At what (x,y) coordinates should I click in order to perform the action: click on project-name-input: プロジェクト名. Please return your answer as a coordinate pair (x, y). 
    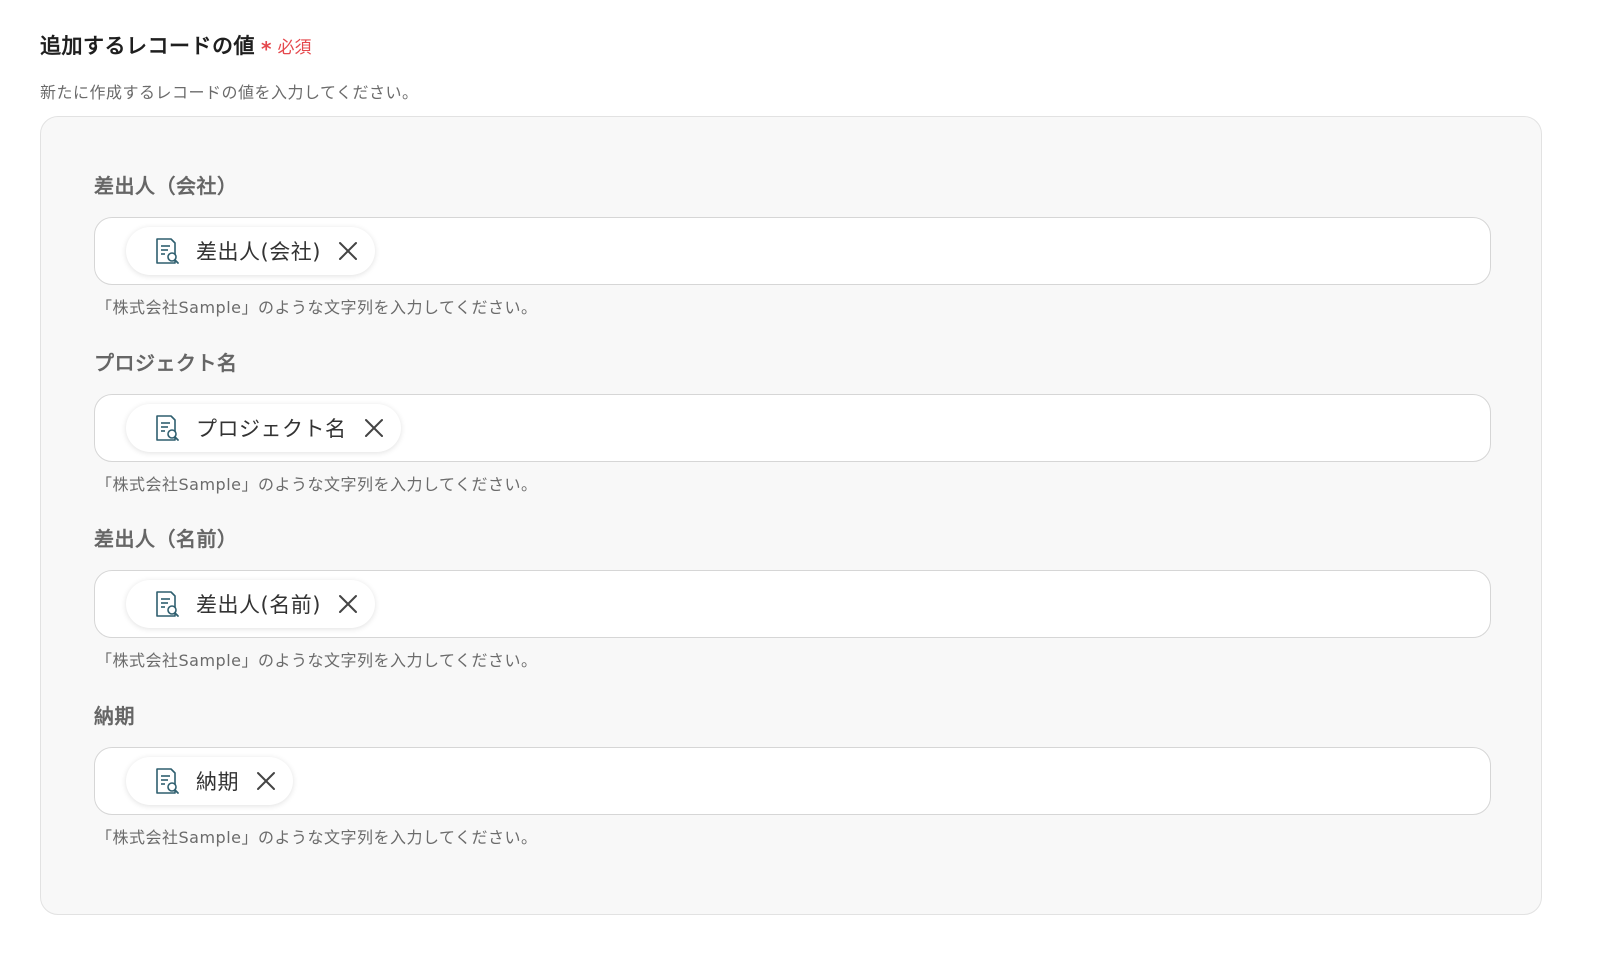
    Looking at the image, I should click on (792, 428).